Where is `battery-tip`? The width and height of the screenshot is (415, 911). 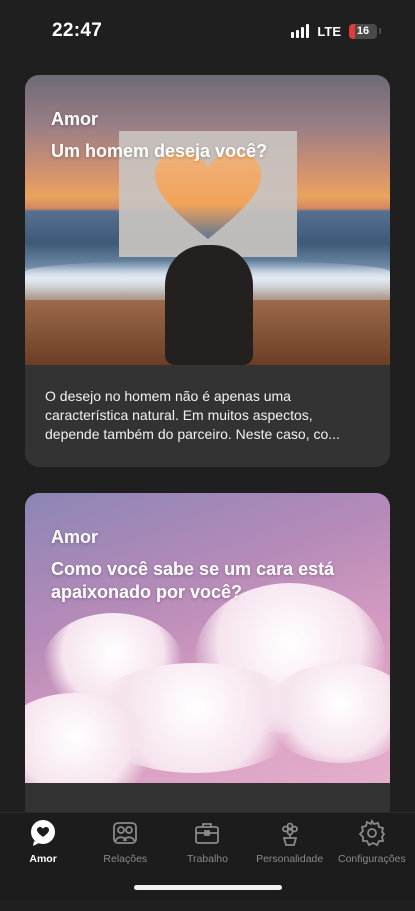
battery-tip is located at coordinates (380, 31).